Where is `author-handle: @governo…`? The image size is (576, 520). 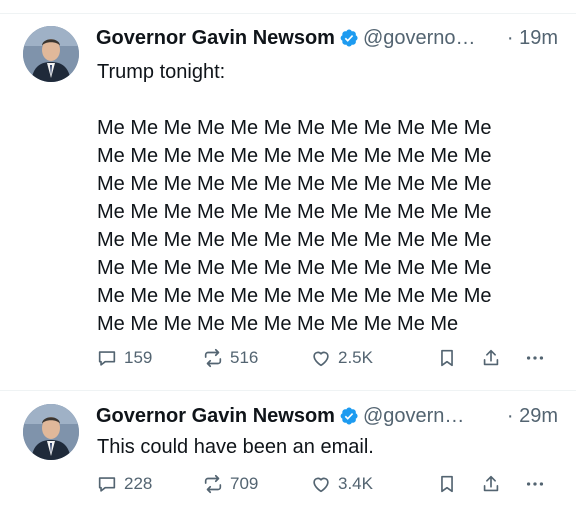 author-handle: @governo… is located at coordinates (432, 38).